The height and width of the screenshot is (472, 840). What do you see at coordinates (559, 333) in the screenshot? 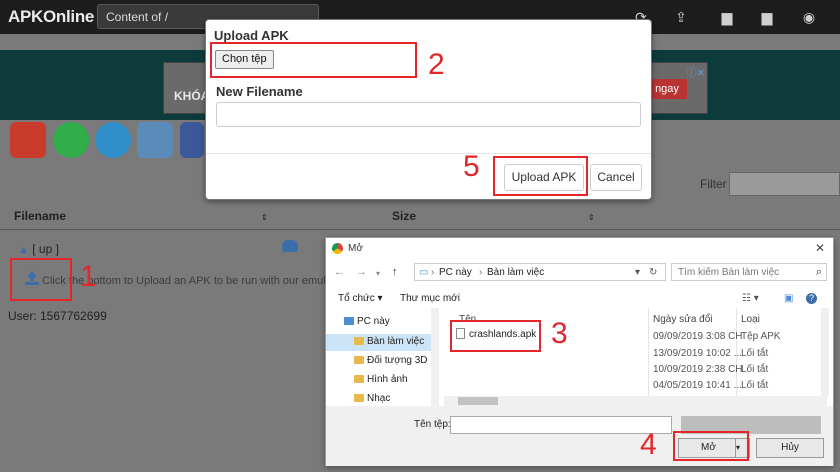
I see `annotation-number-3: 3` at bounding box center [559, 333].